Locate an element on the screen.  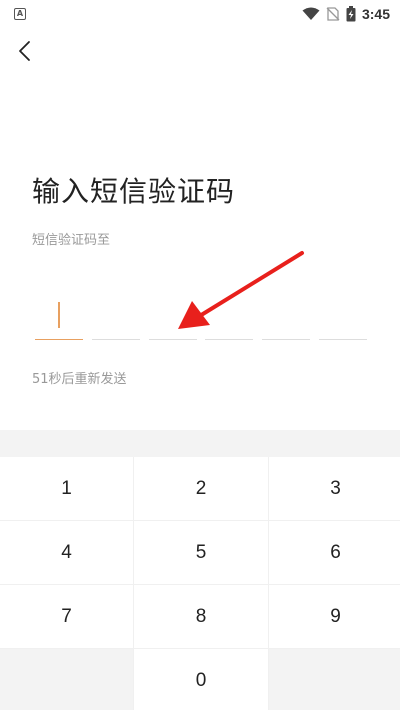
key-blank-right is located at coordinates (334, 679).